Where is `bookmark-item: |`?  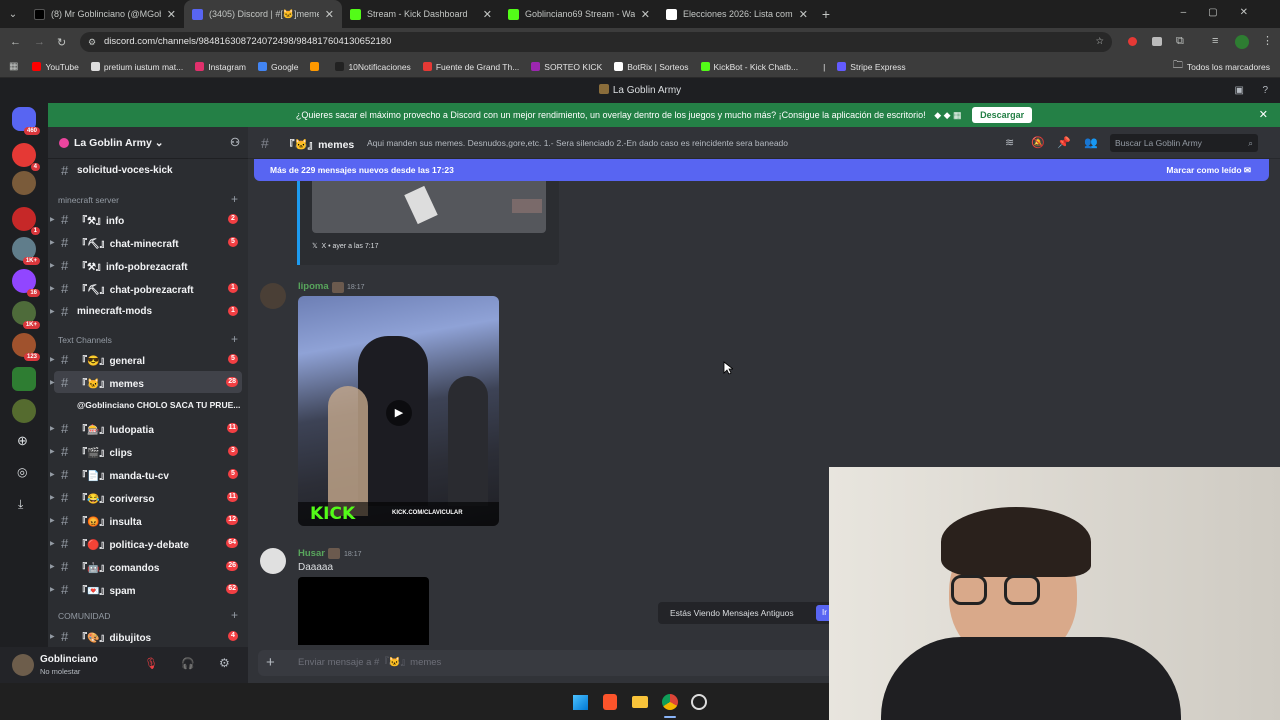 bookmark-item: | is located at coordinates (817, 67).